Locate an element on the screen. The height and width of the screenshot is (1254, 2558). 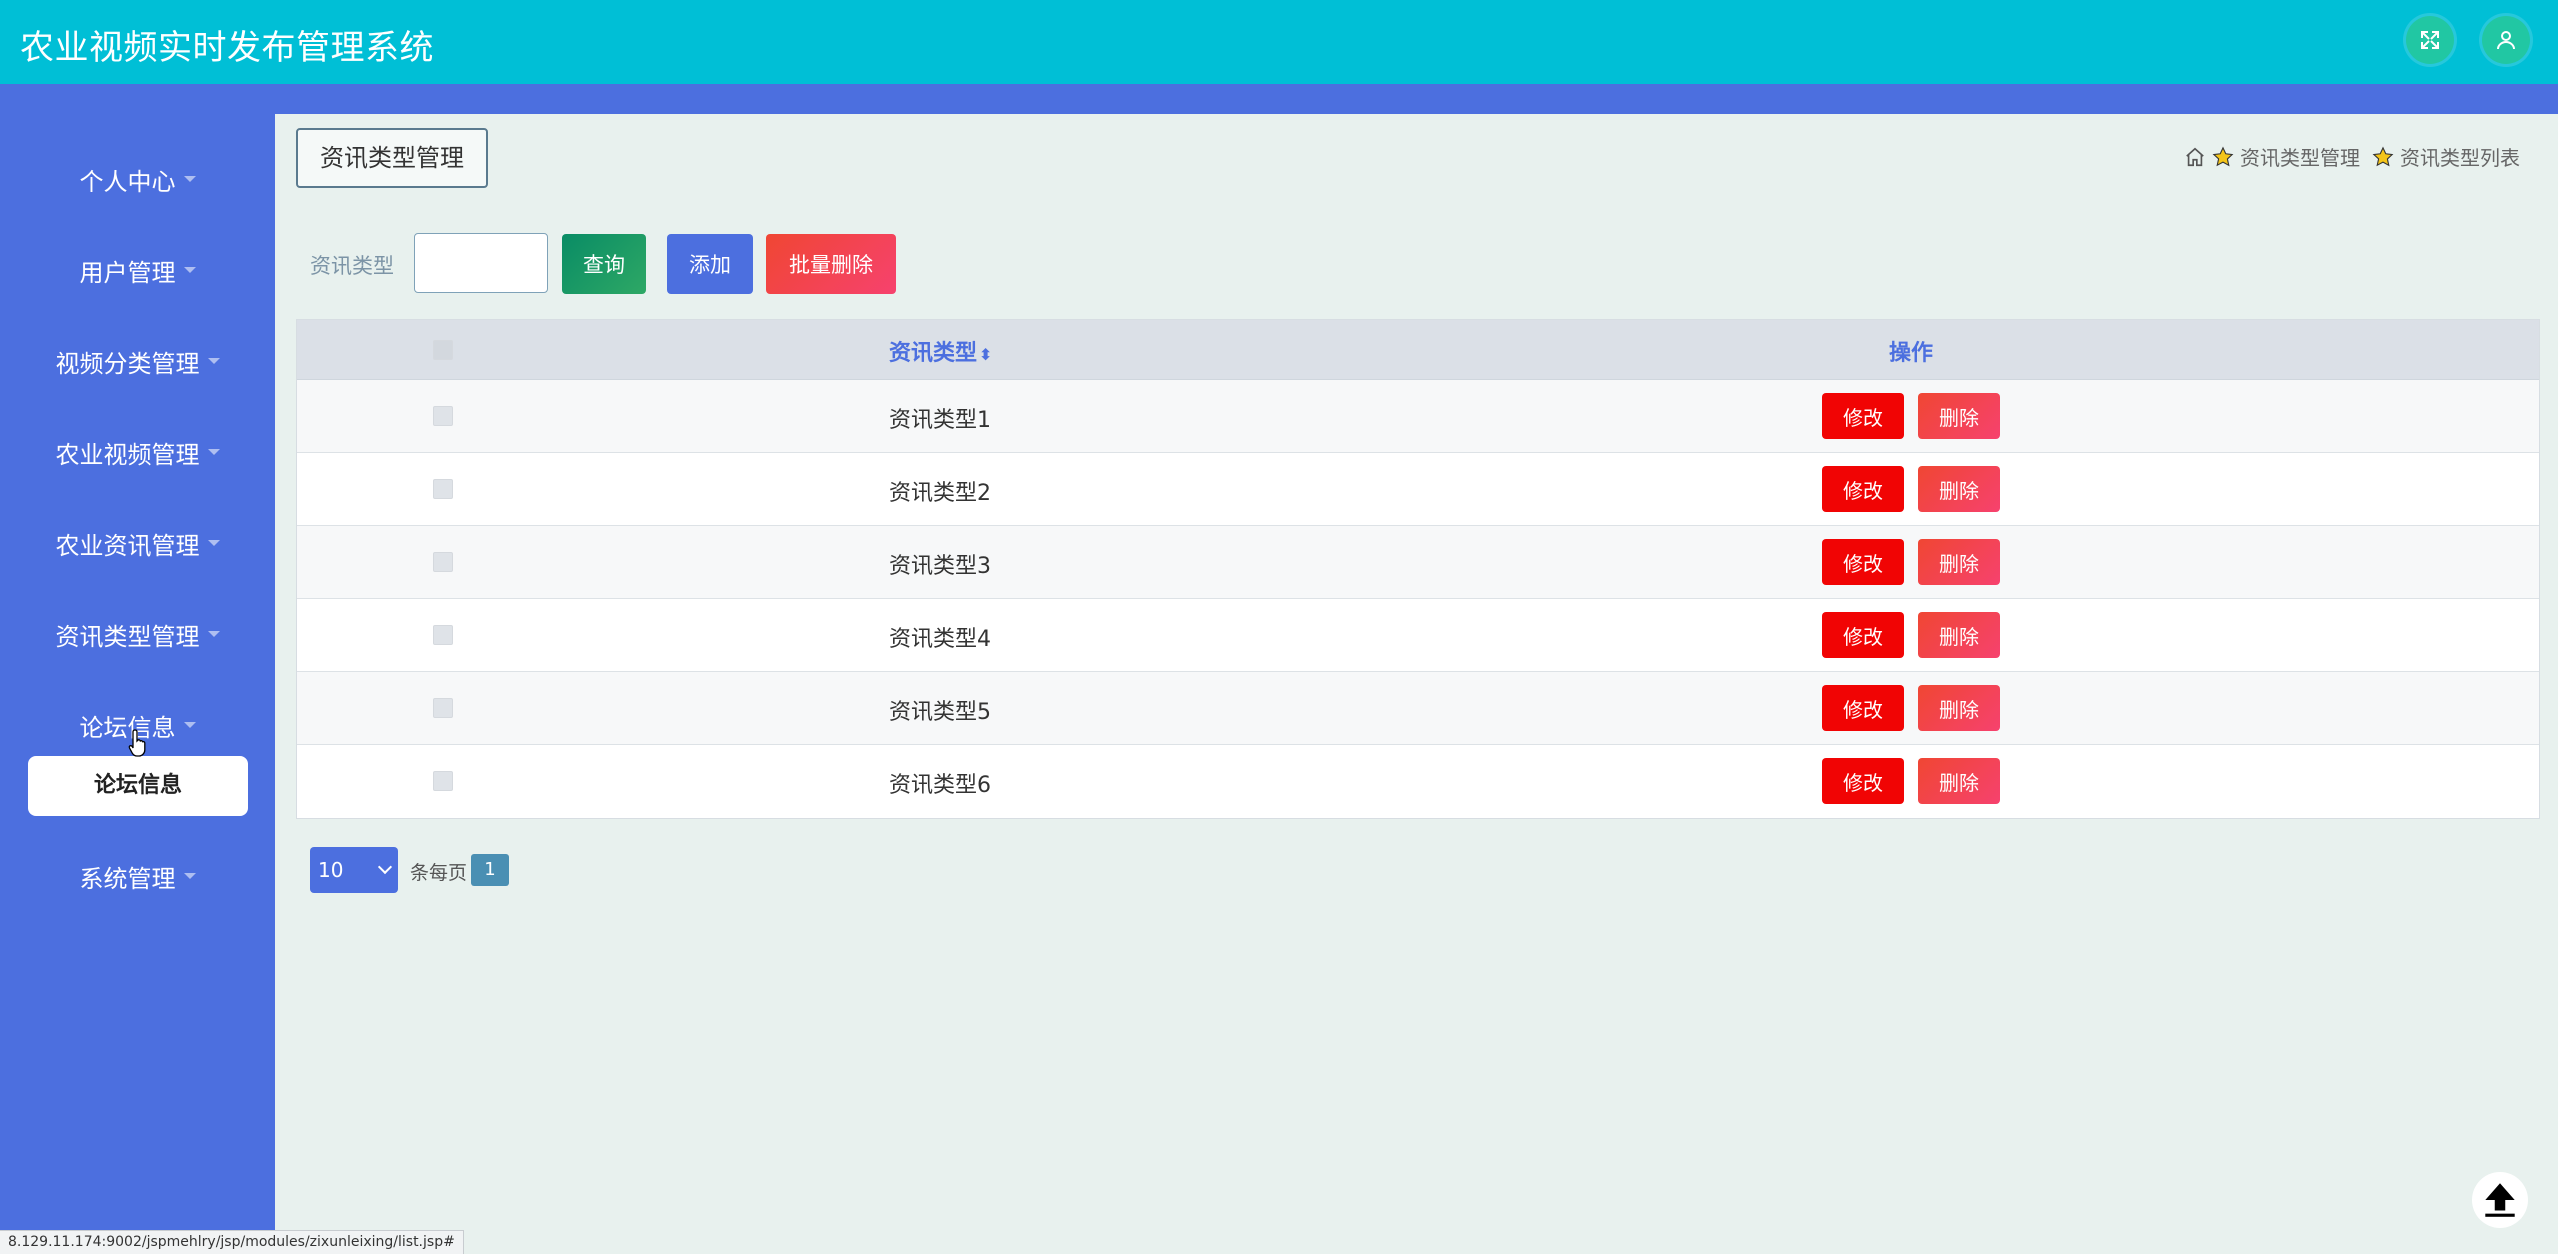
sidebar-item-news-type: 资讯类型管理 is located at coordinates (137, 637).